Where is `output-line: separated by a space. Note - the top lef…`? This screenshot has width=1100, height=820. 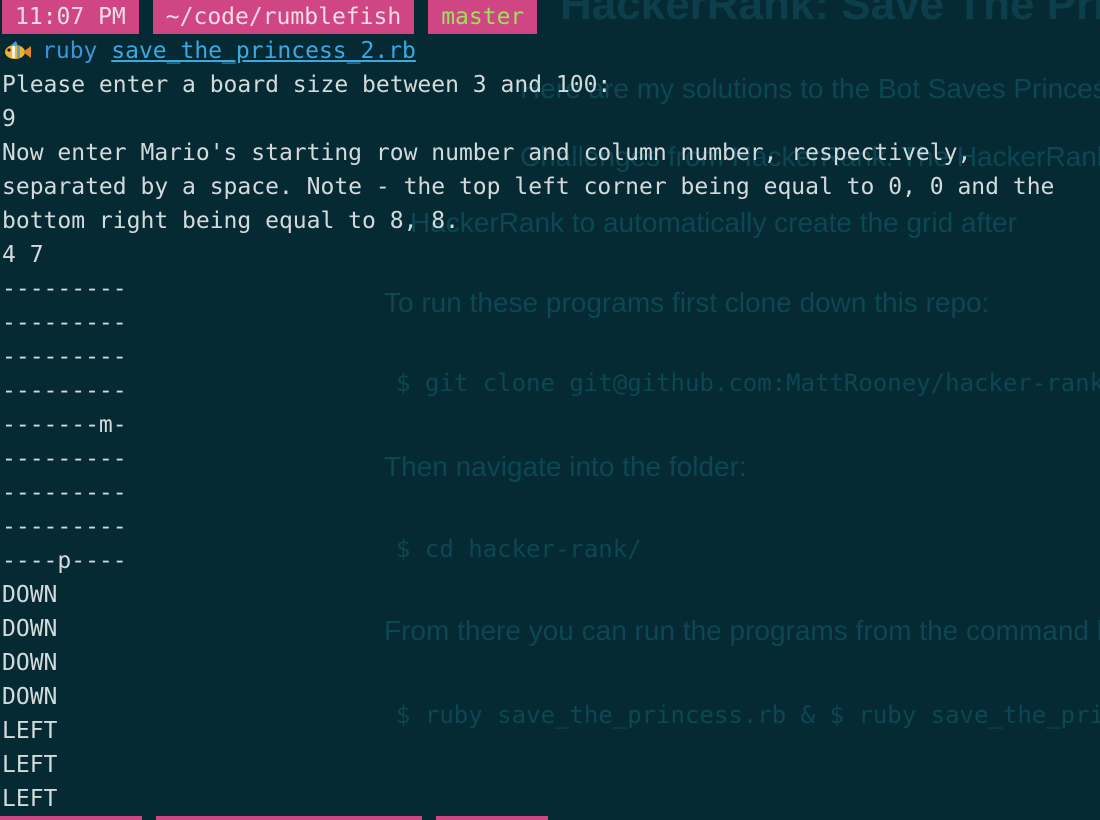 output-line: separated by a space. Note - the top lef… is located at coordinates (528, 187).